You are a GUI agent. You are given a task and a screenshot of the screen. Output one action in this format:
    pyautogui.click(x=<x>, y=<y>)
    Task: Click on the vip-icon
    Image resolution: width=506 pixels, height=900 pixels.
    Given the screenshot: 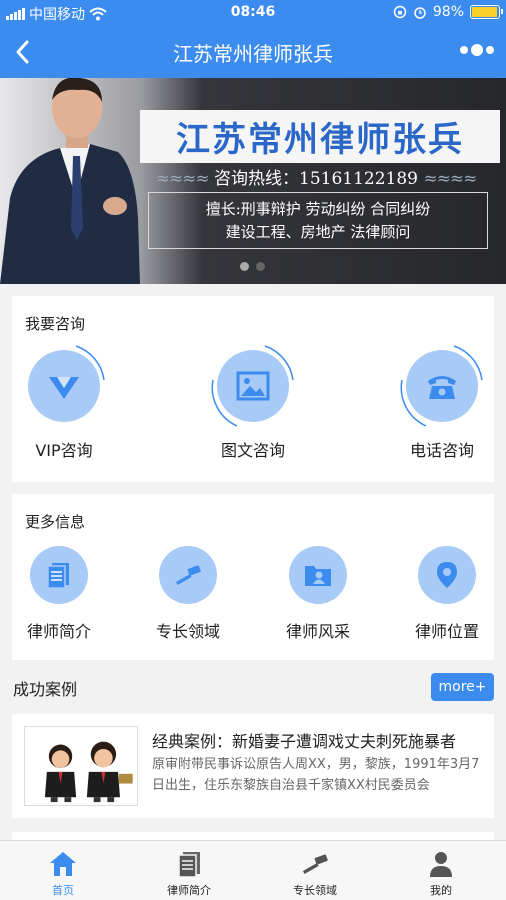 What is the action you would take?
    pyautogui.click(x=64, y=388)
    